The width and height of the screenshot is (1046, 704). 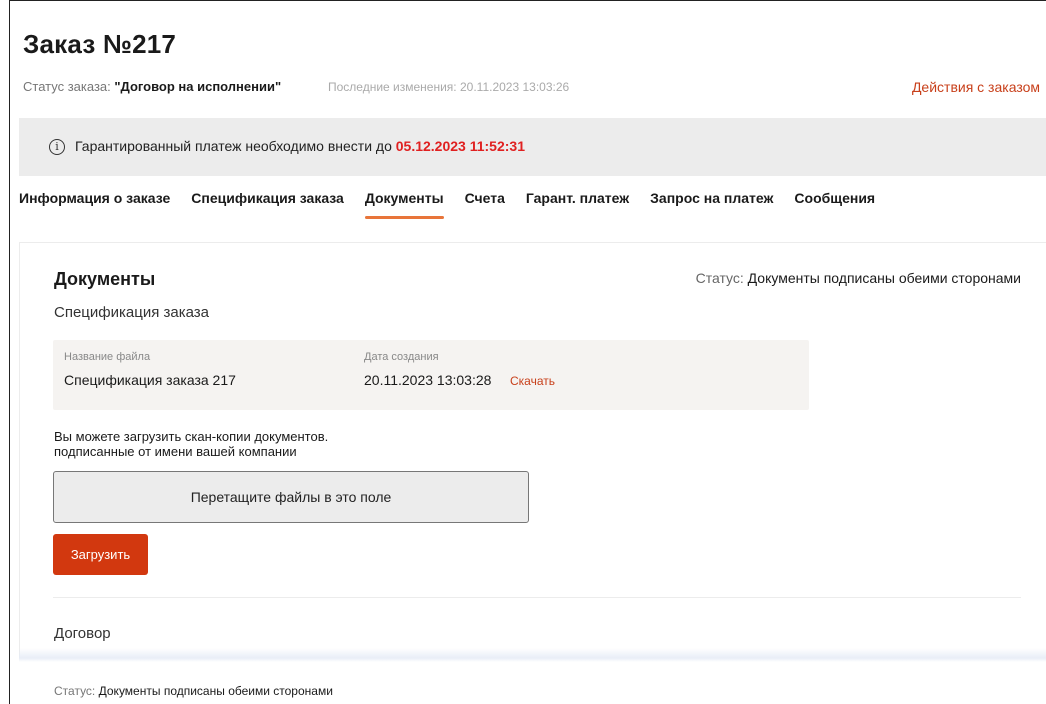 I want to click on dropzone-text: Перетащите файлы в это поле, so click(x=291, y=497).